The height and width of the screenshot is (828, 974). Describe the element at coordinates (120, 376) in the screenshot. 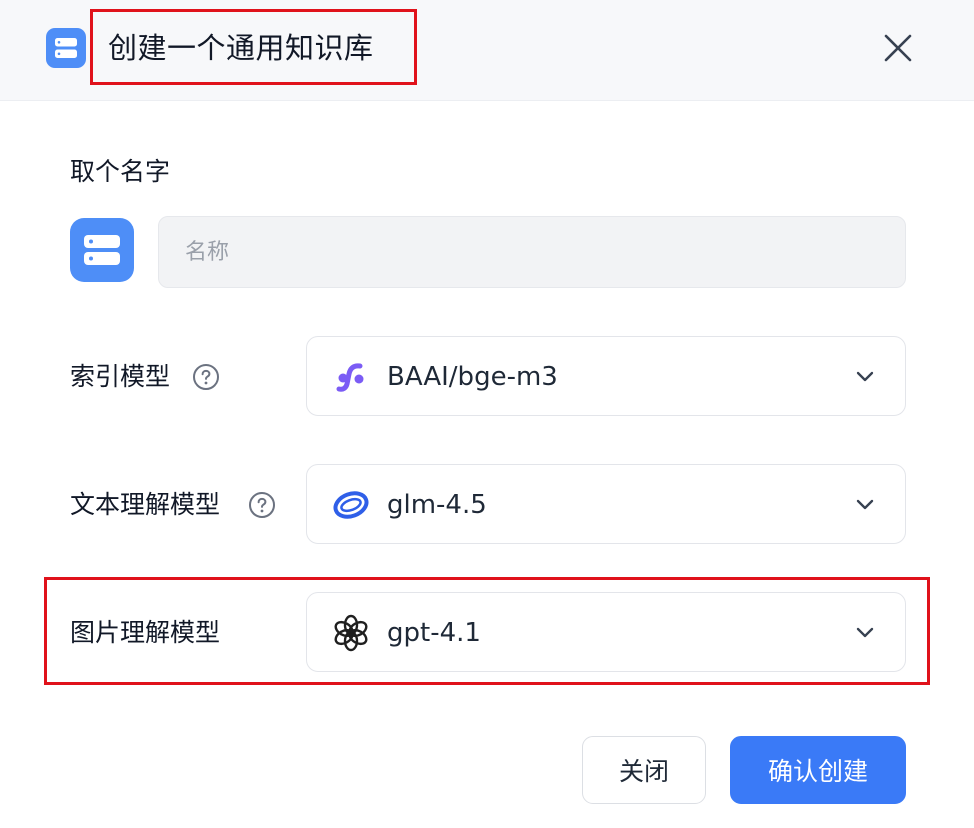

I see `index-model-label: 索引模型` at that location.